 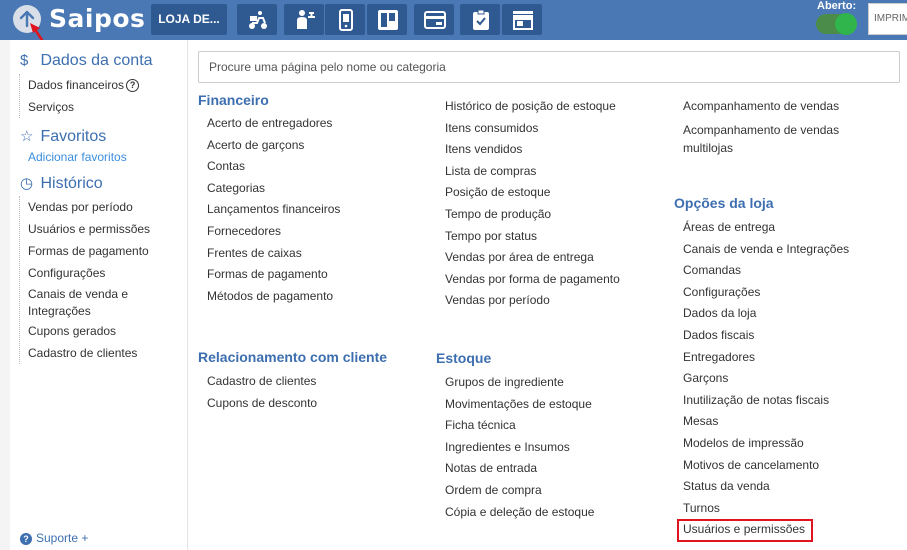 What do you see at coordinates (519, 405) in the screenshot?
I see `menu-item: Movimentações de estoque` at bounding box center [519, 405].